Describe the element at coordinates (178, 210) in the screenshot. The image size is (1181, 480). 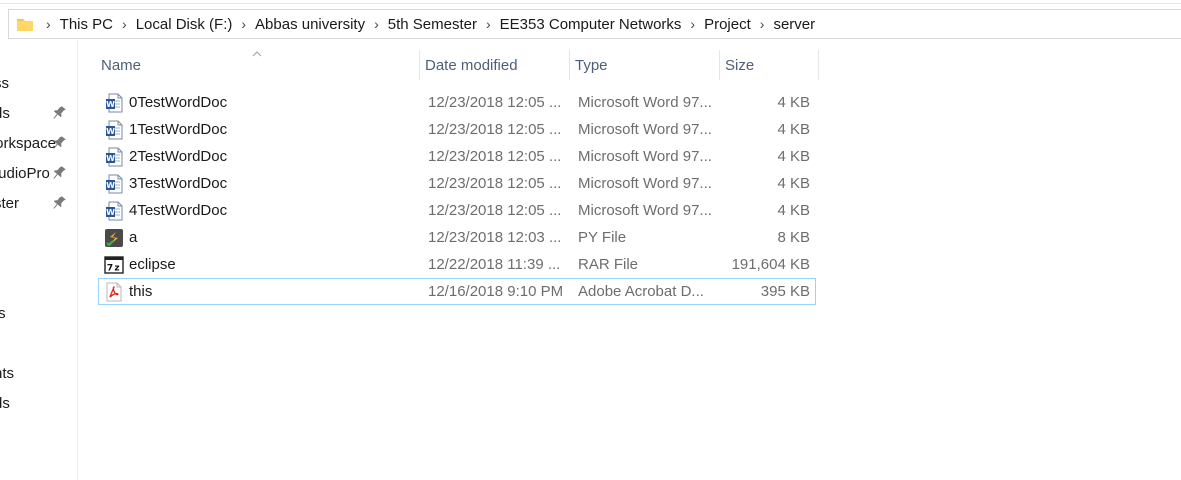
I see `file-name: 4TestWordDoc` at that location.